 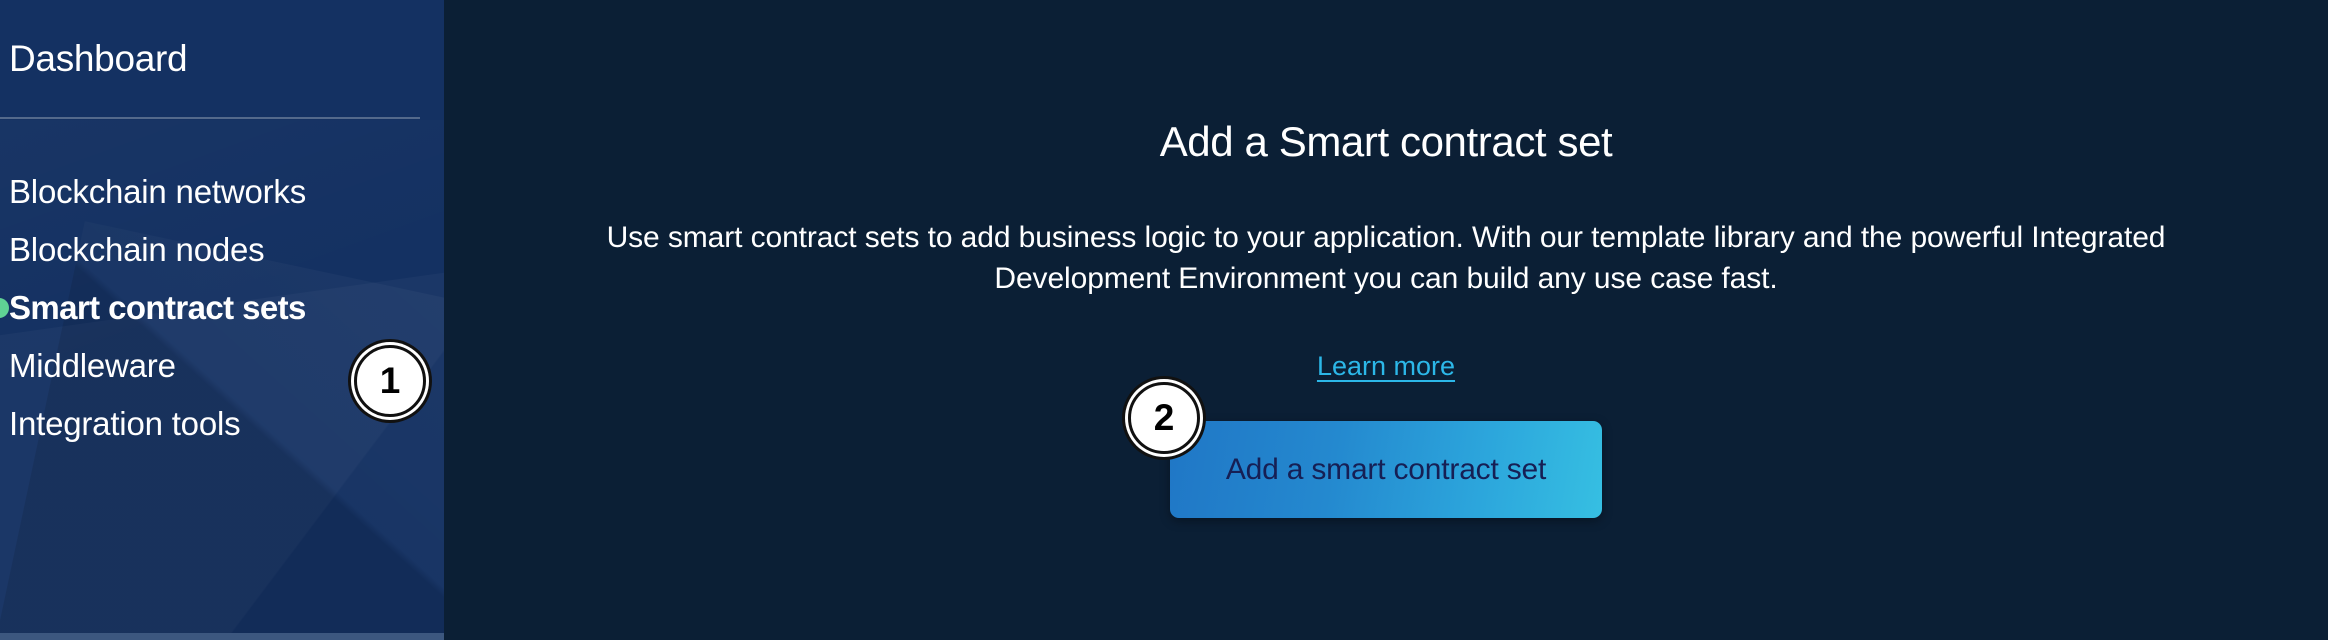 I want to click on page-title: Add a Smart contract set, so click(x=1386, y=141).